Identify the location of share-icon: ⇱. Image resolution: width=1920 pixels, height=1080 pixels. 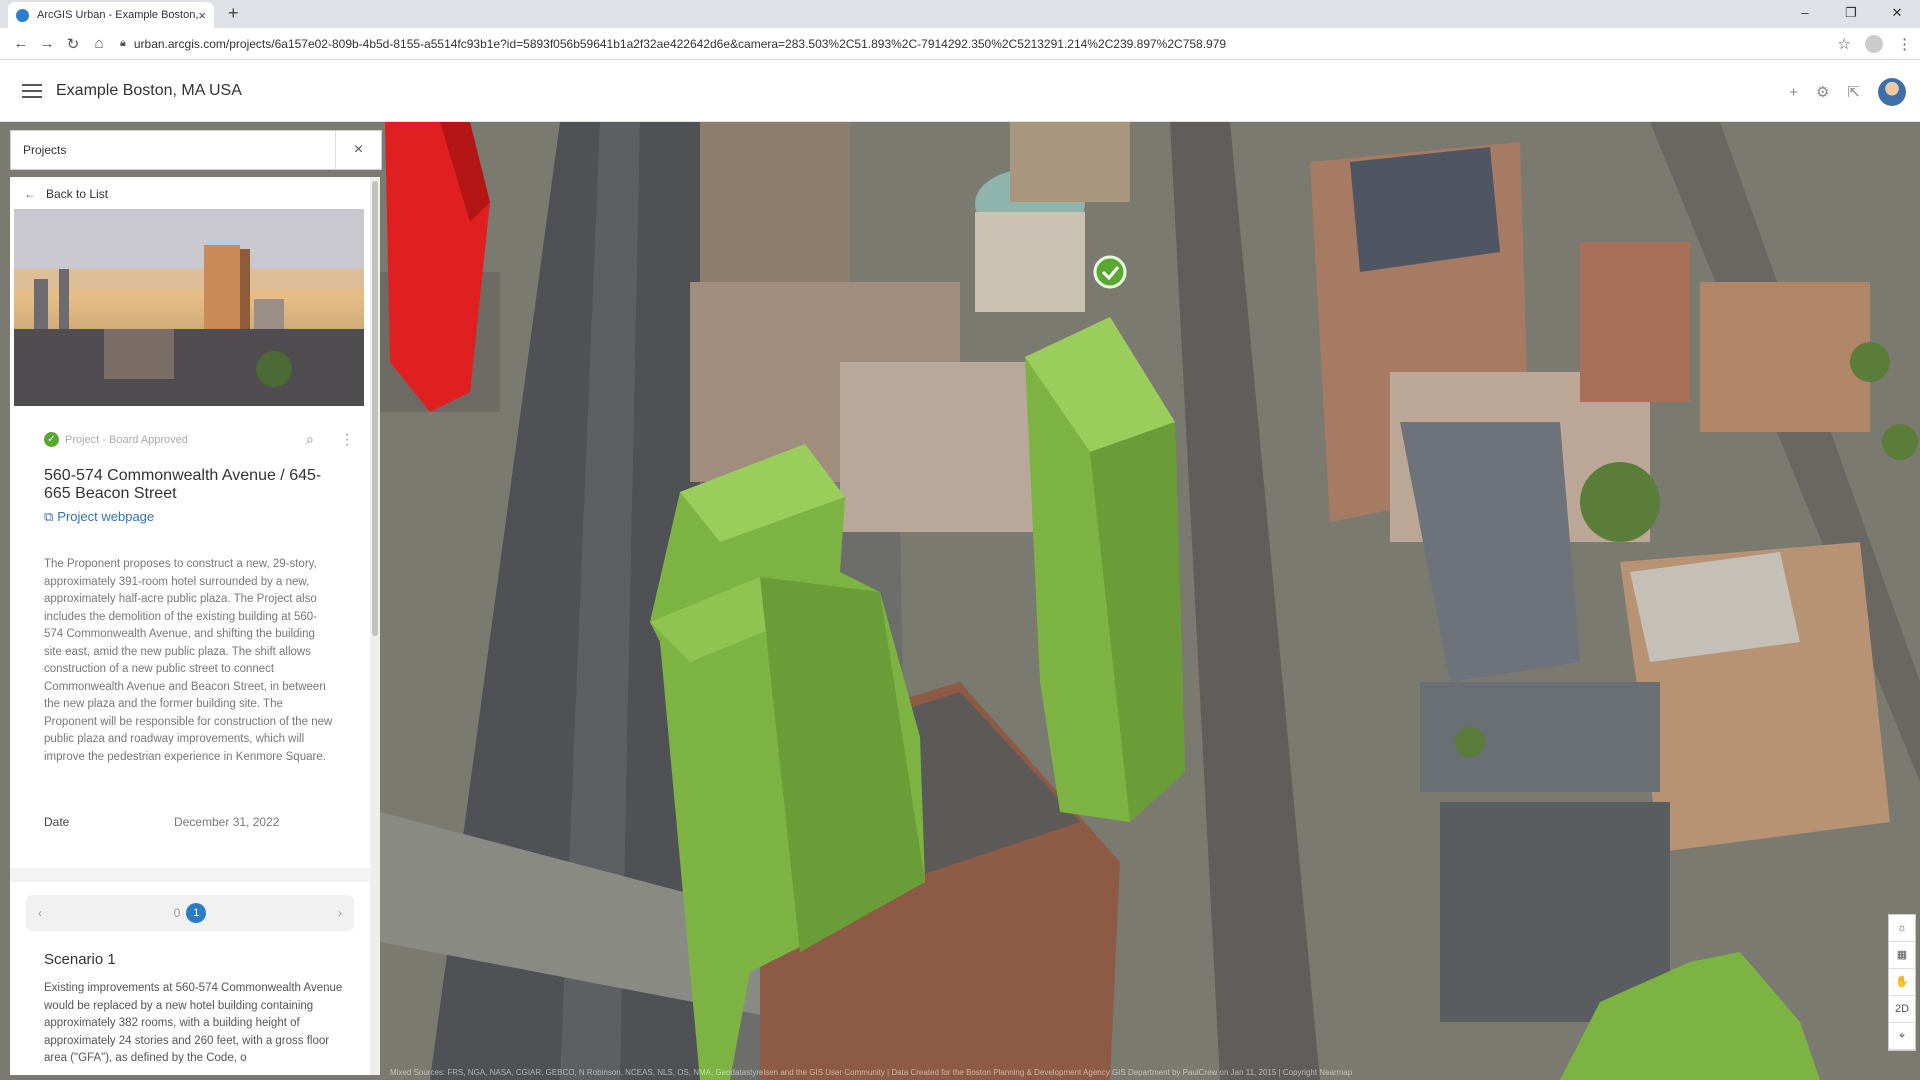
(1853, 92).